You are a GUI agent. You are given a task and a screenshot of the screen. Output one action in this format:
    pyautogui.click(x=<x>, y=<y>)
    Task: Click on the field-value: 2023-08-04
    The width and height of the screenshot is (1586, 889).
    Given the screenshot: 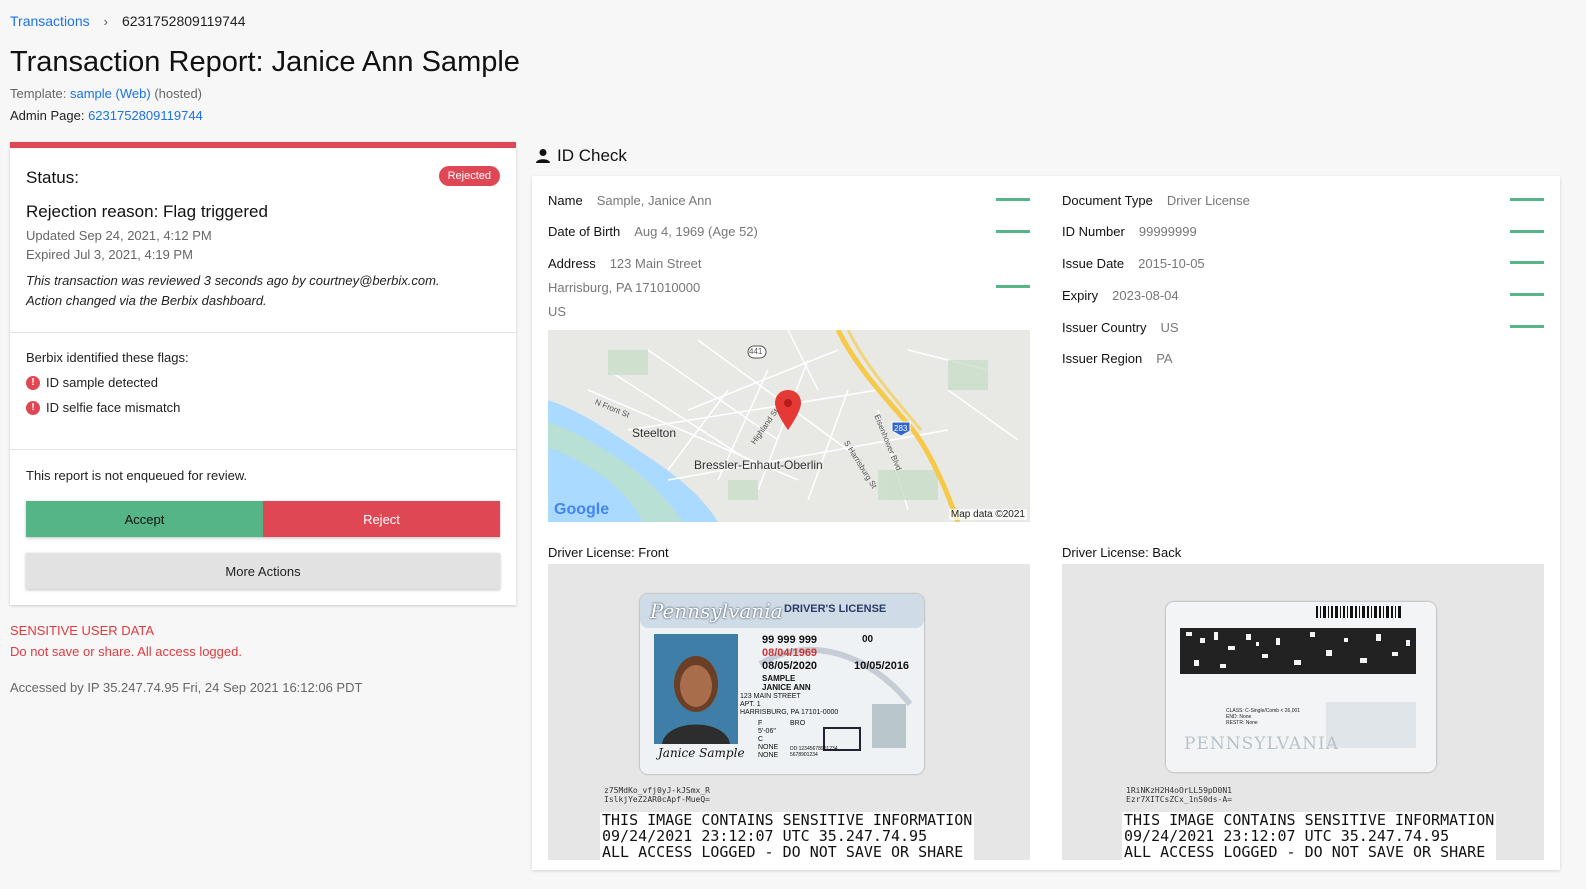 What is the action you would take?
    pyautogui.click(x=1145, y=295)
    